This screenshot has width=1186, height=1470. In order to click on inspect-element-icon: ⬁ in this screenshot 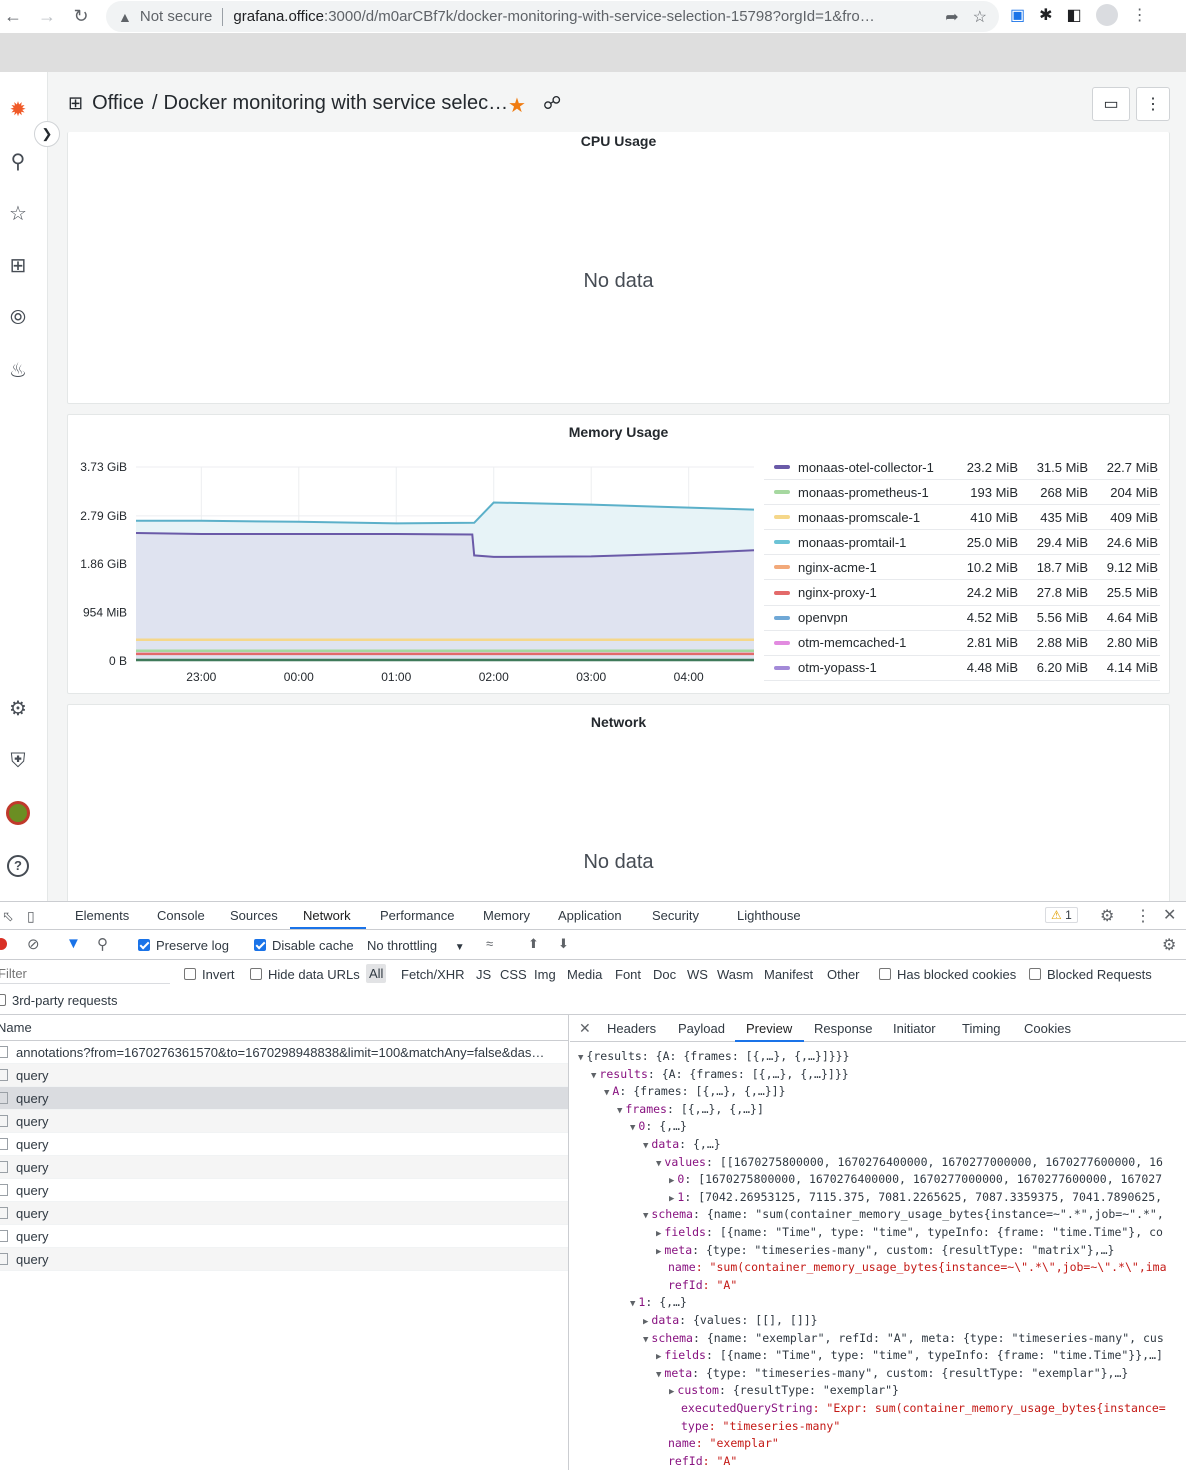, I will do `click(8, 916)`.